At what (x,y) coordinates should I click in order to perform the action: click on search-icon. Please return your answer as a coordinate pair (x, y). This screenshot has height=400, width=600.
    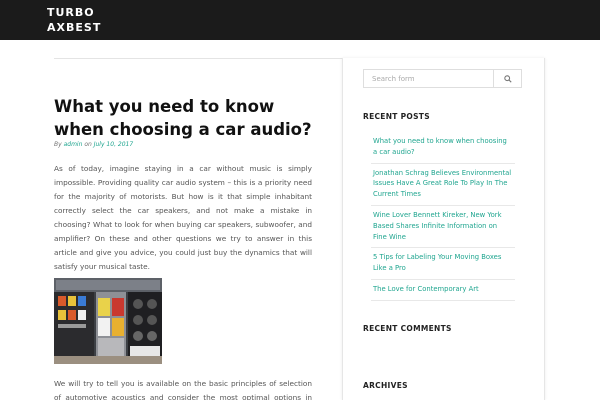
    Looking at the image, I should click on (507, 78).